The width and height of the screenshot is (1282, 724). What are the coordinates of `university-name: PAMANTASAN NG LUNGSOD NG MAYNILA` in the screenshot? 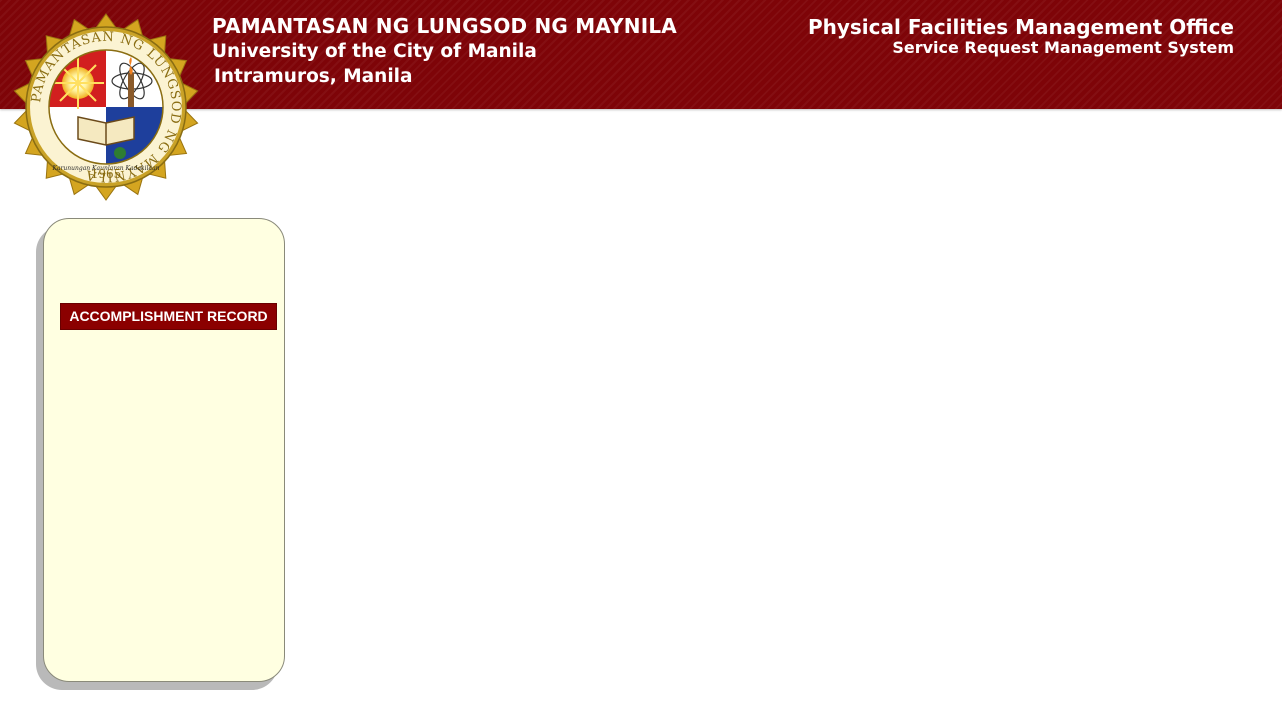 It's located at (444, 26).